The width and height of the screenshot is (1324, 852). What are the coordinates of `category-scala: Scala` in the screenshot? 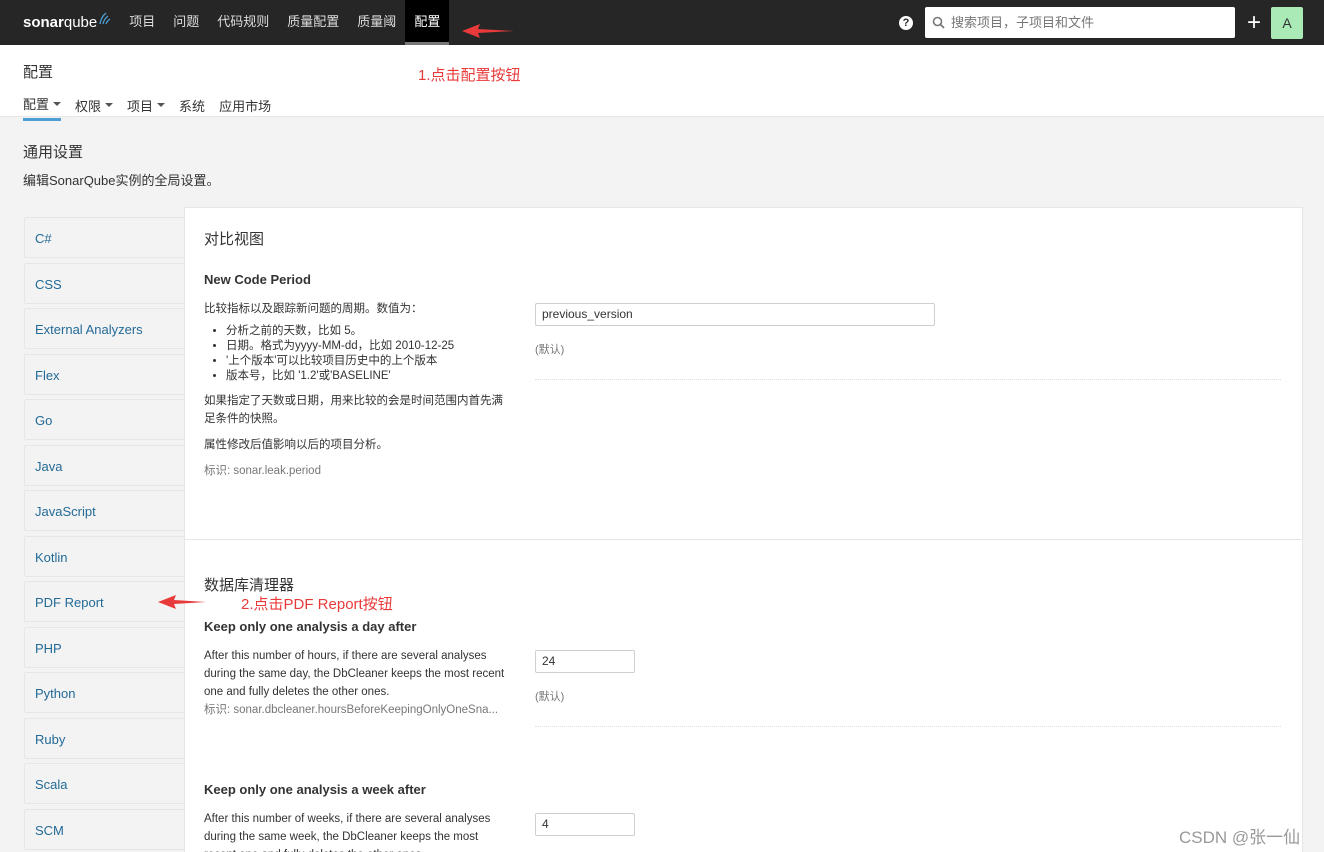 It's located at (104, 783).